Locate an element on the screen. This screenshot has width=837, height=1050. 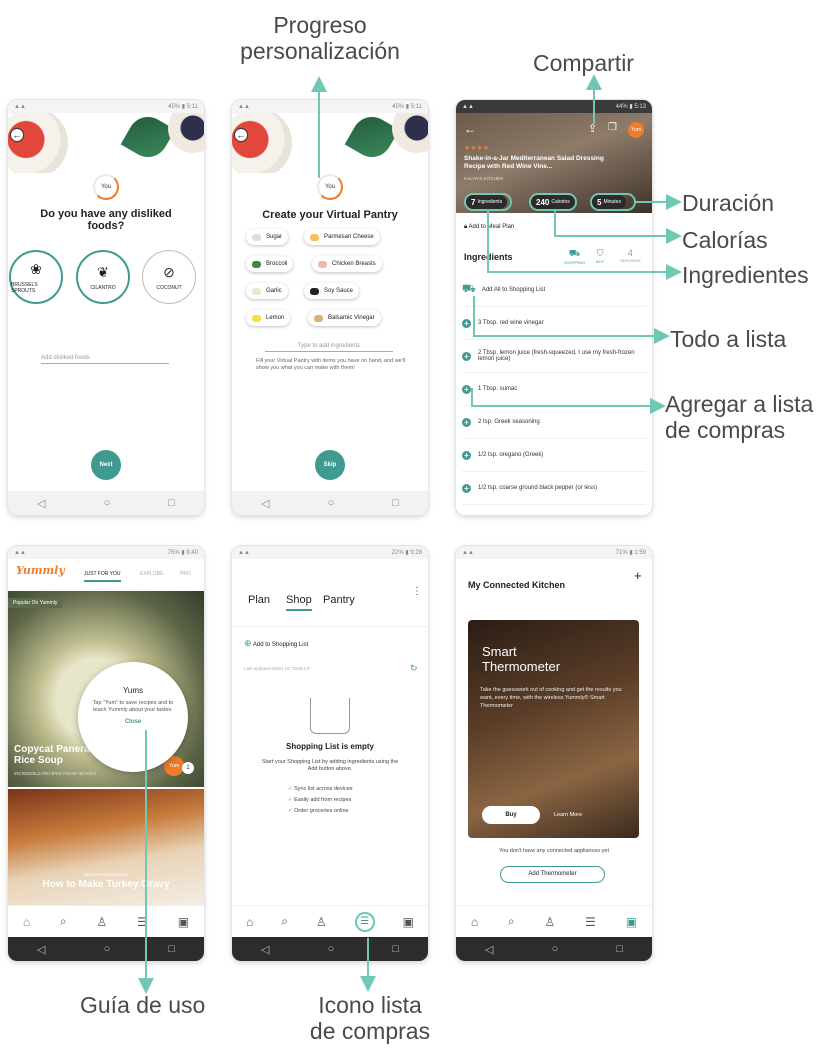
page-title: My Connected Kitchen is located at coordinates (517, 585).